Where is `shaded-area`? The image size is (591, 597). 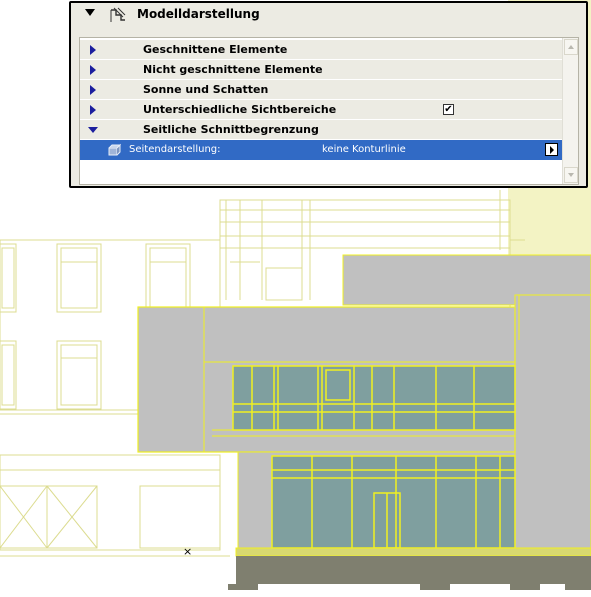 shaded-area is located at coordinates (549, 220).